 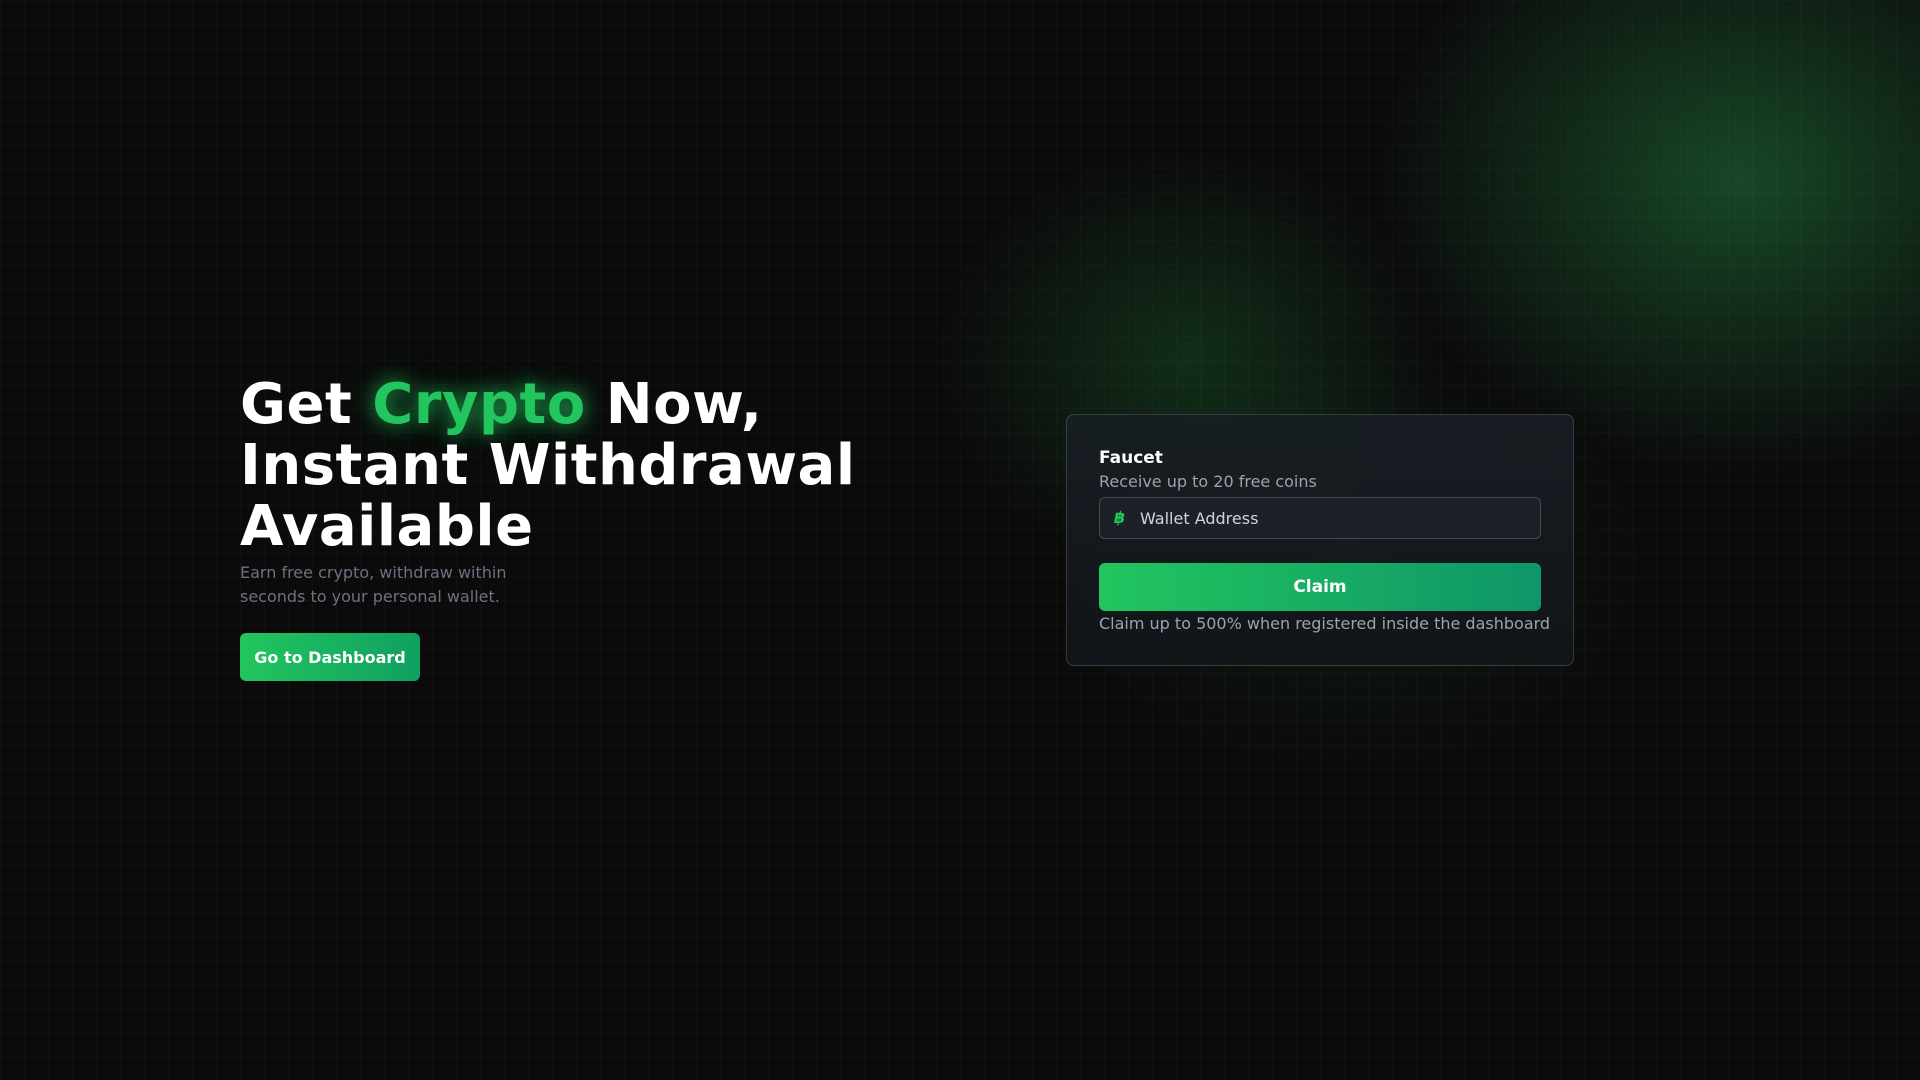 What do you see at coordinates (387, 526) in the screenshot?
I see `hero-title-line3: Available` at bounding box center [387, 526].